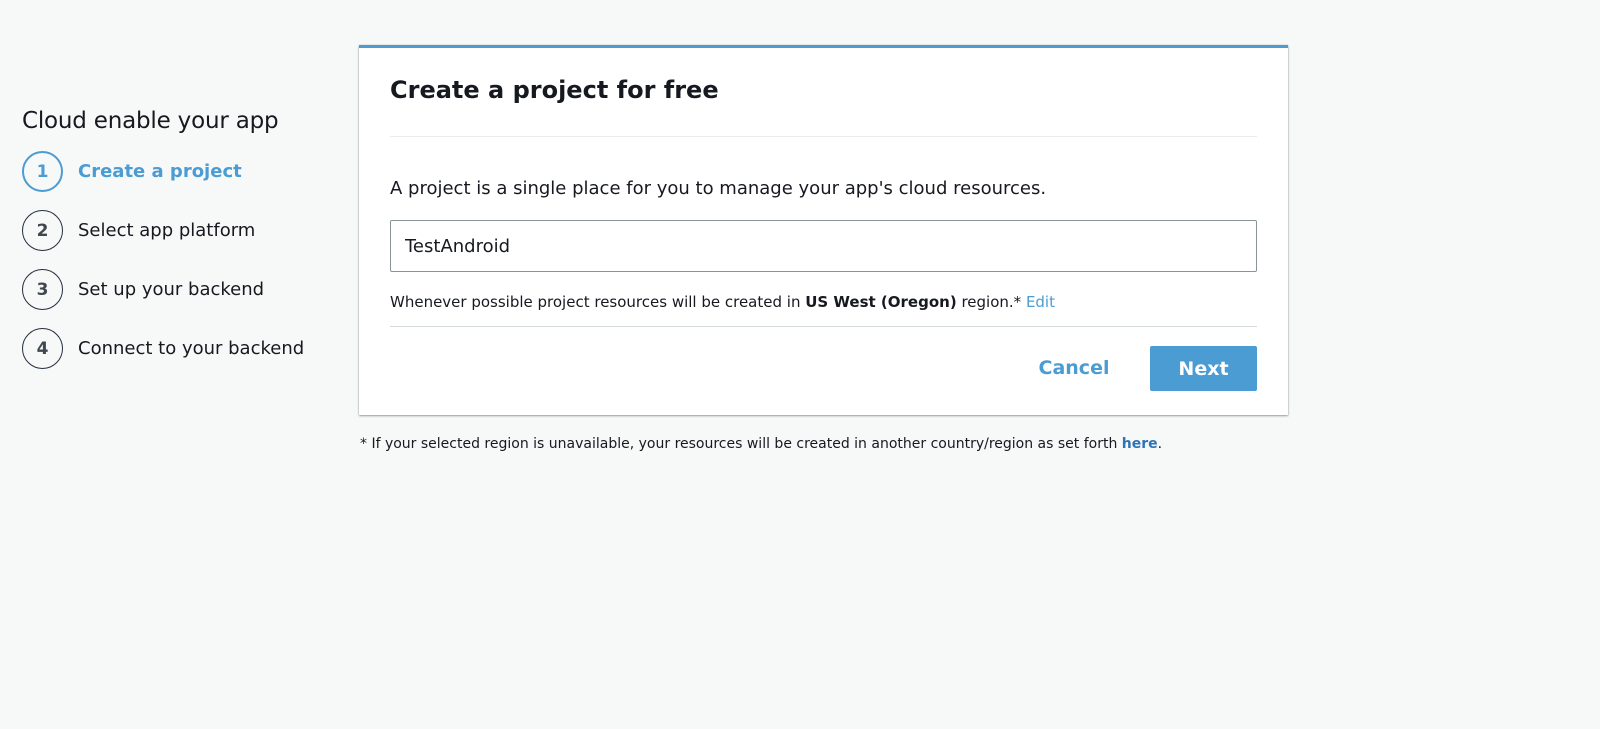 This screenshot has width=1600, height=729. I want to click on next-button: Next, so click(1203, 368).